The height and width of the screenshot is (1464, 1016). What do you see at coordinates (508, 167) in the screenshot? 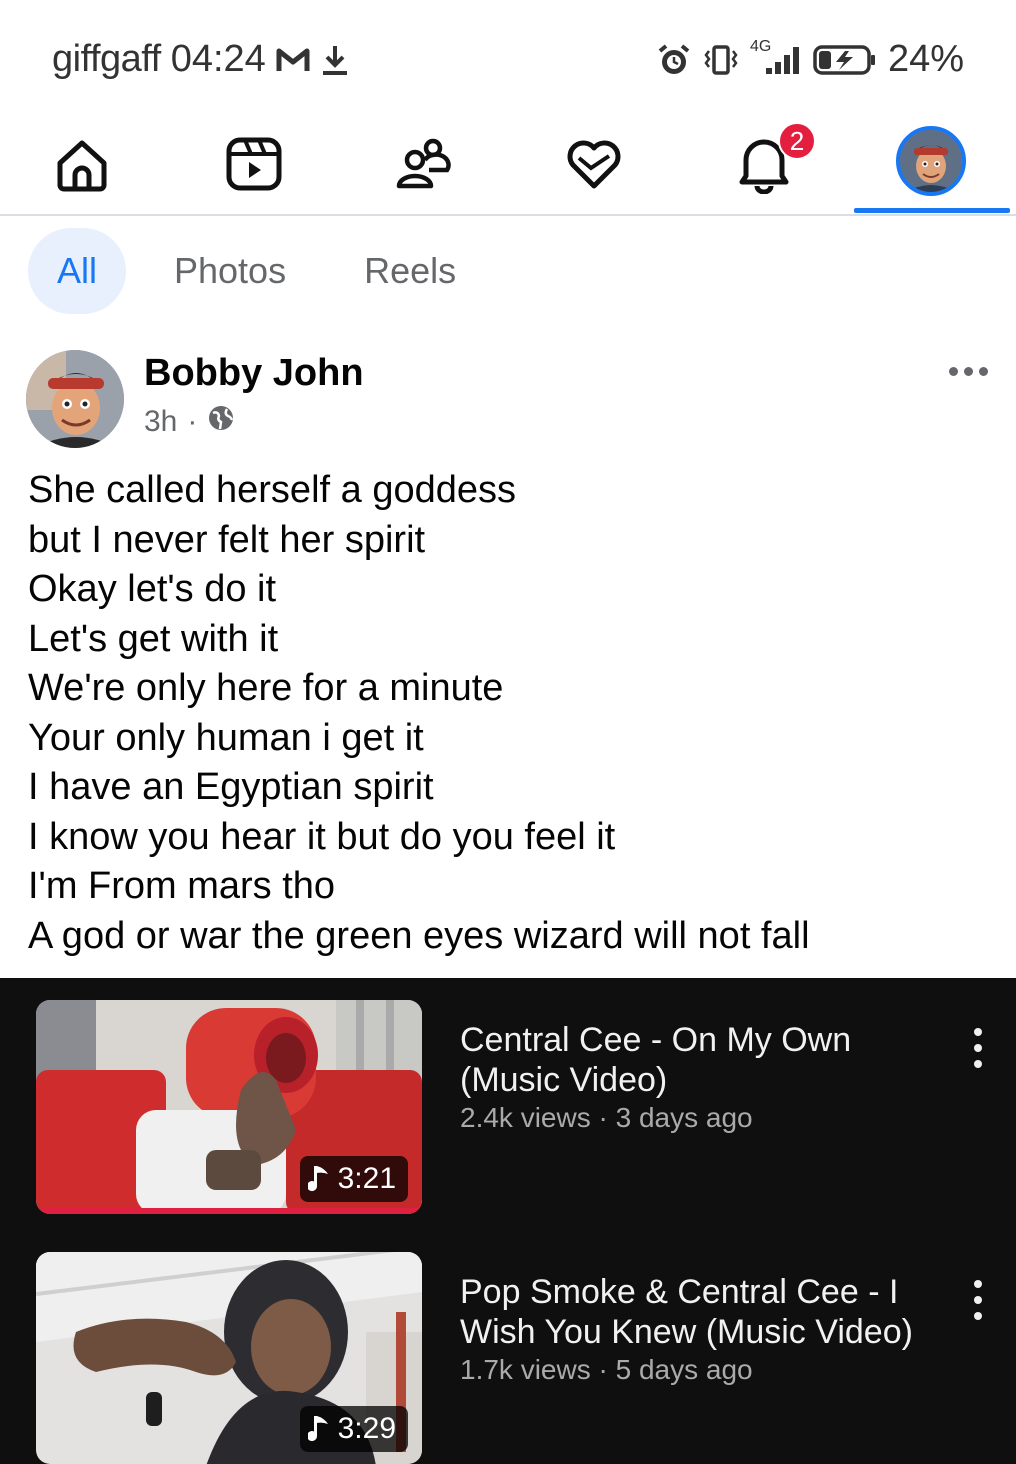
I see `top-nav-bar` at bounding box center [508, 167].